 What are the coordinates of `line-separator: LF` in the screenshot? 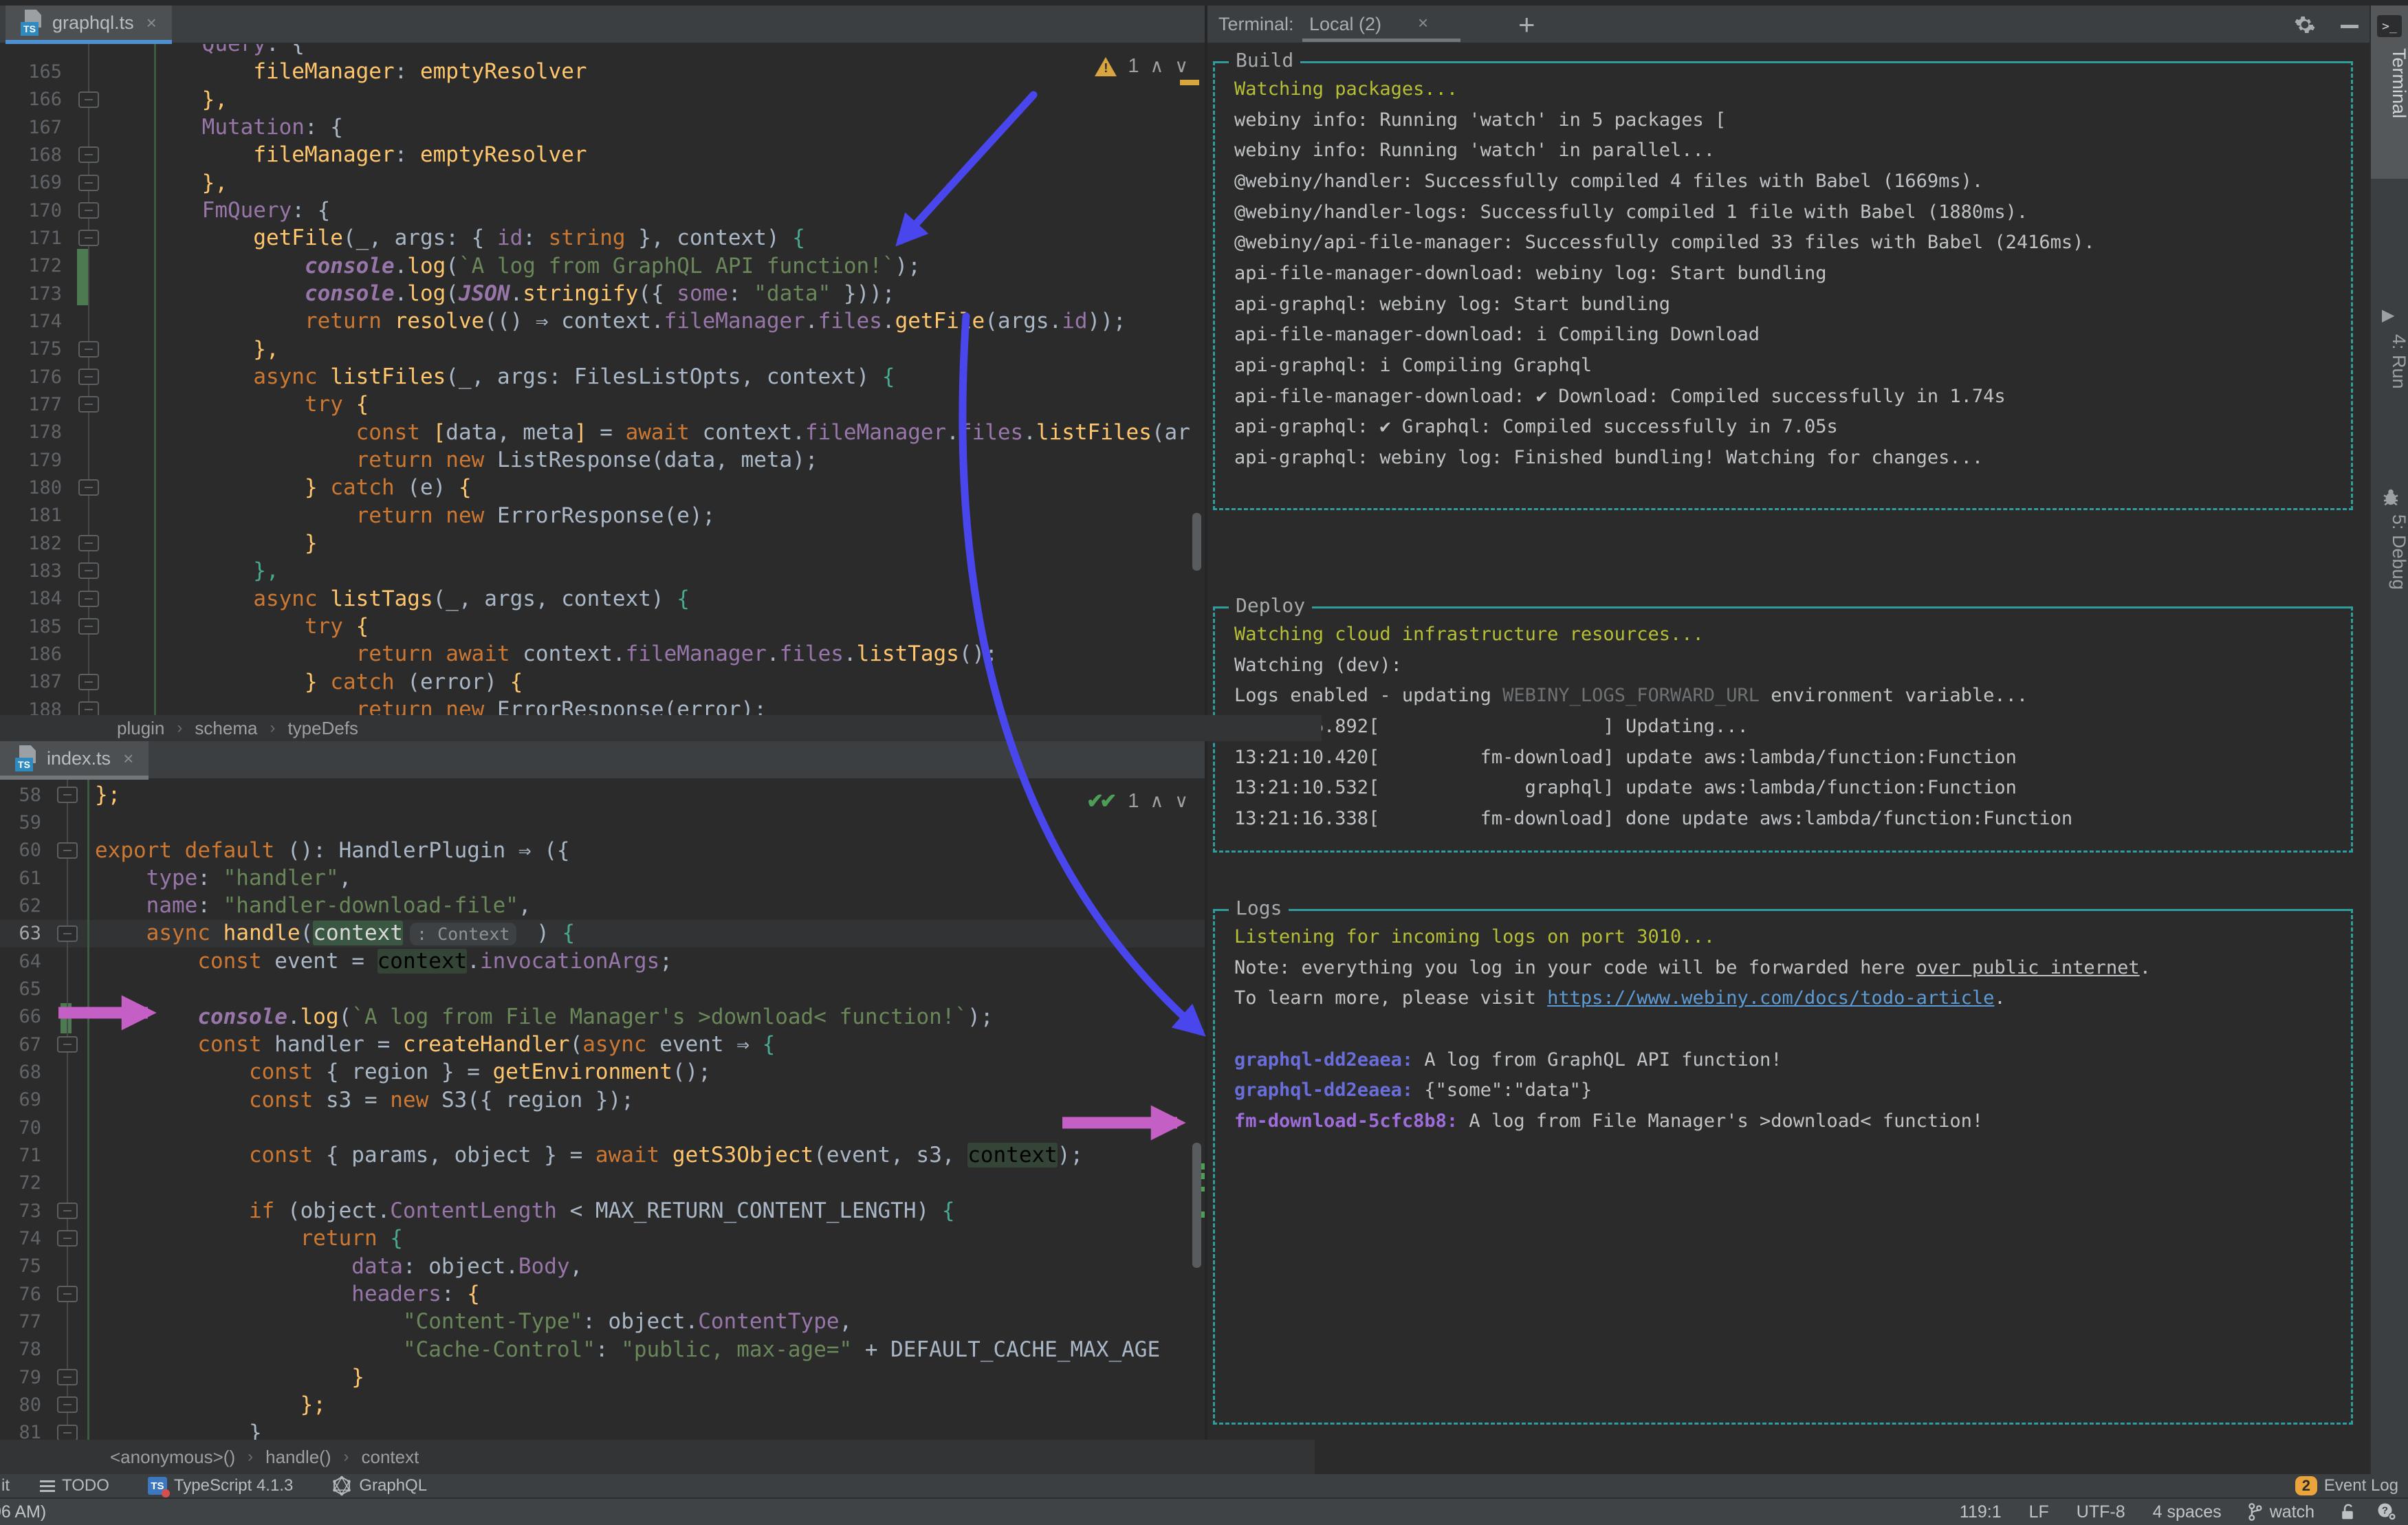 It's located at (2039, 1512).